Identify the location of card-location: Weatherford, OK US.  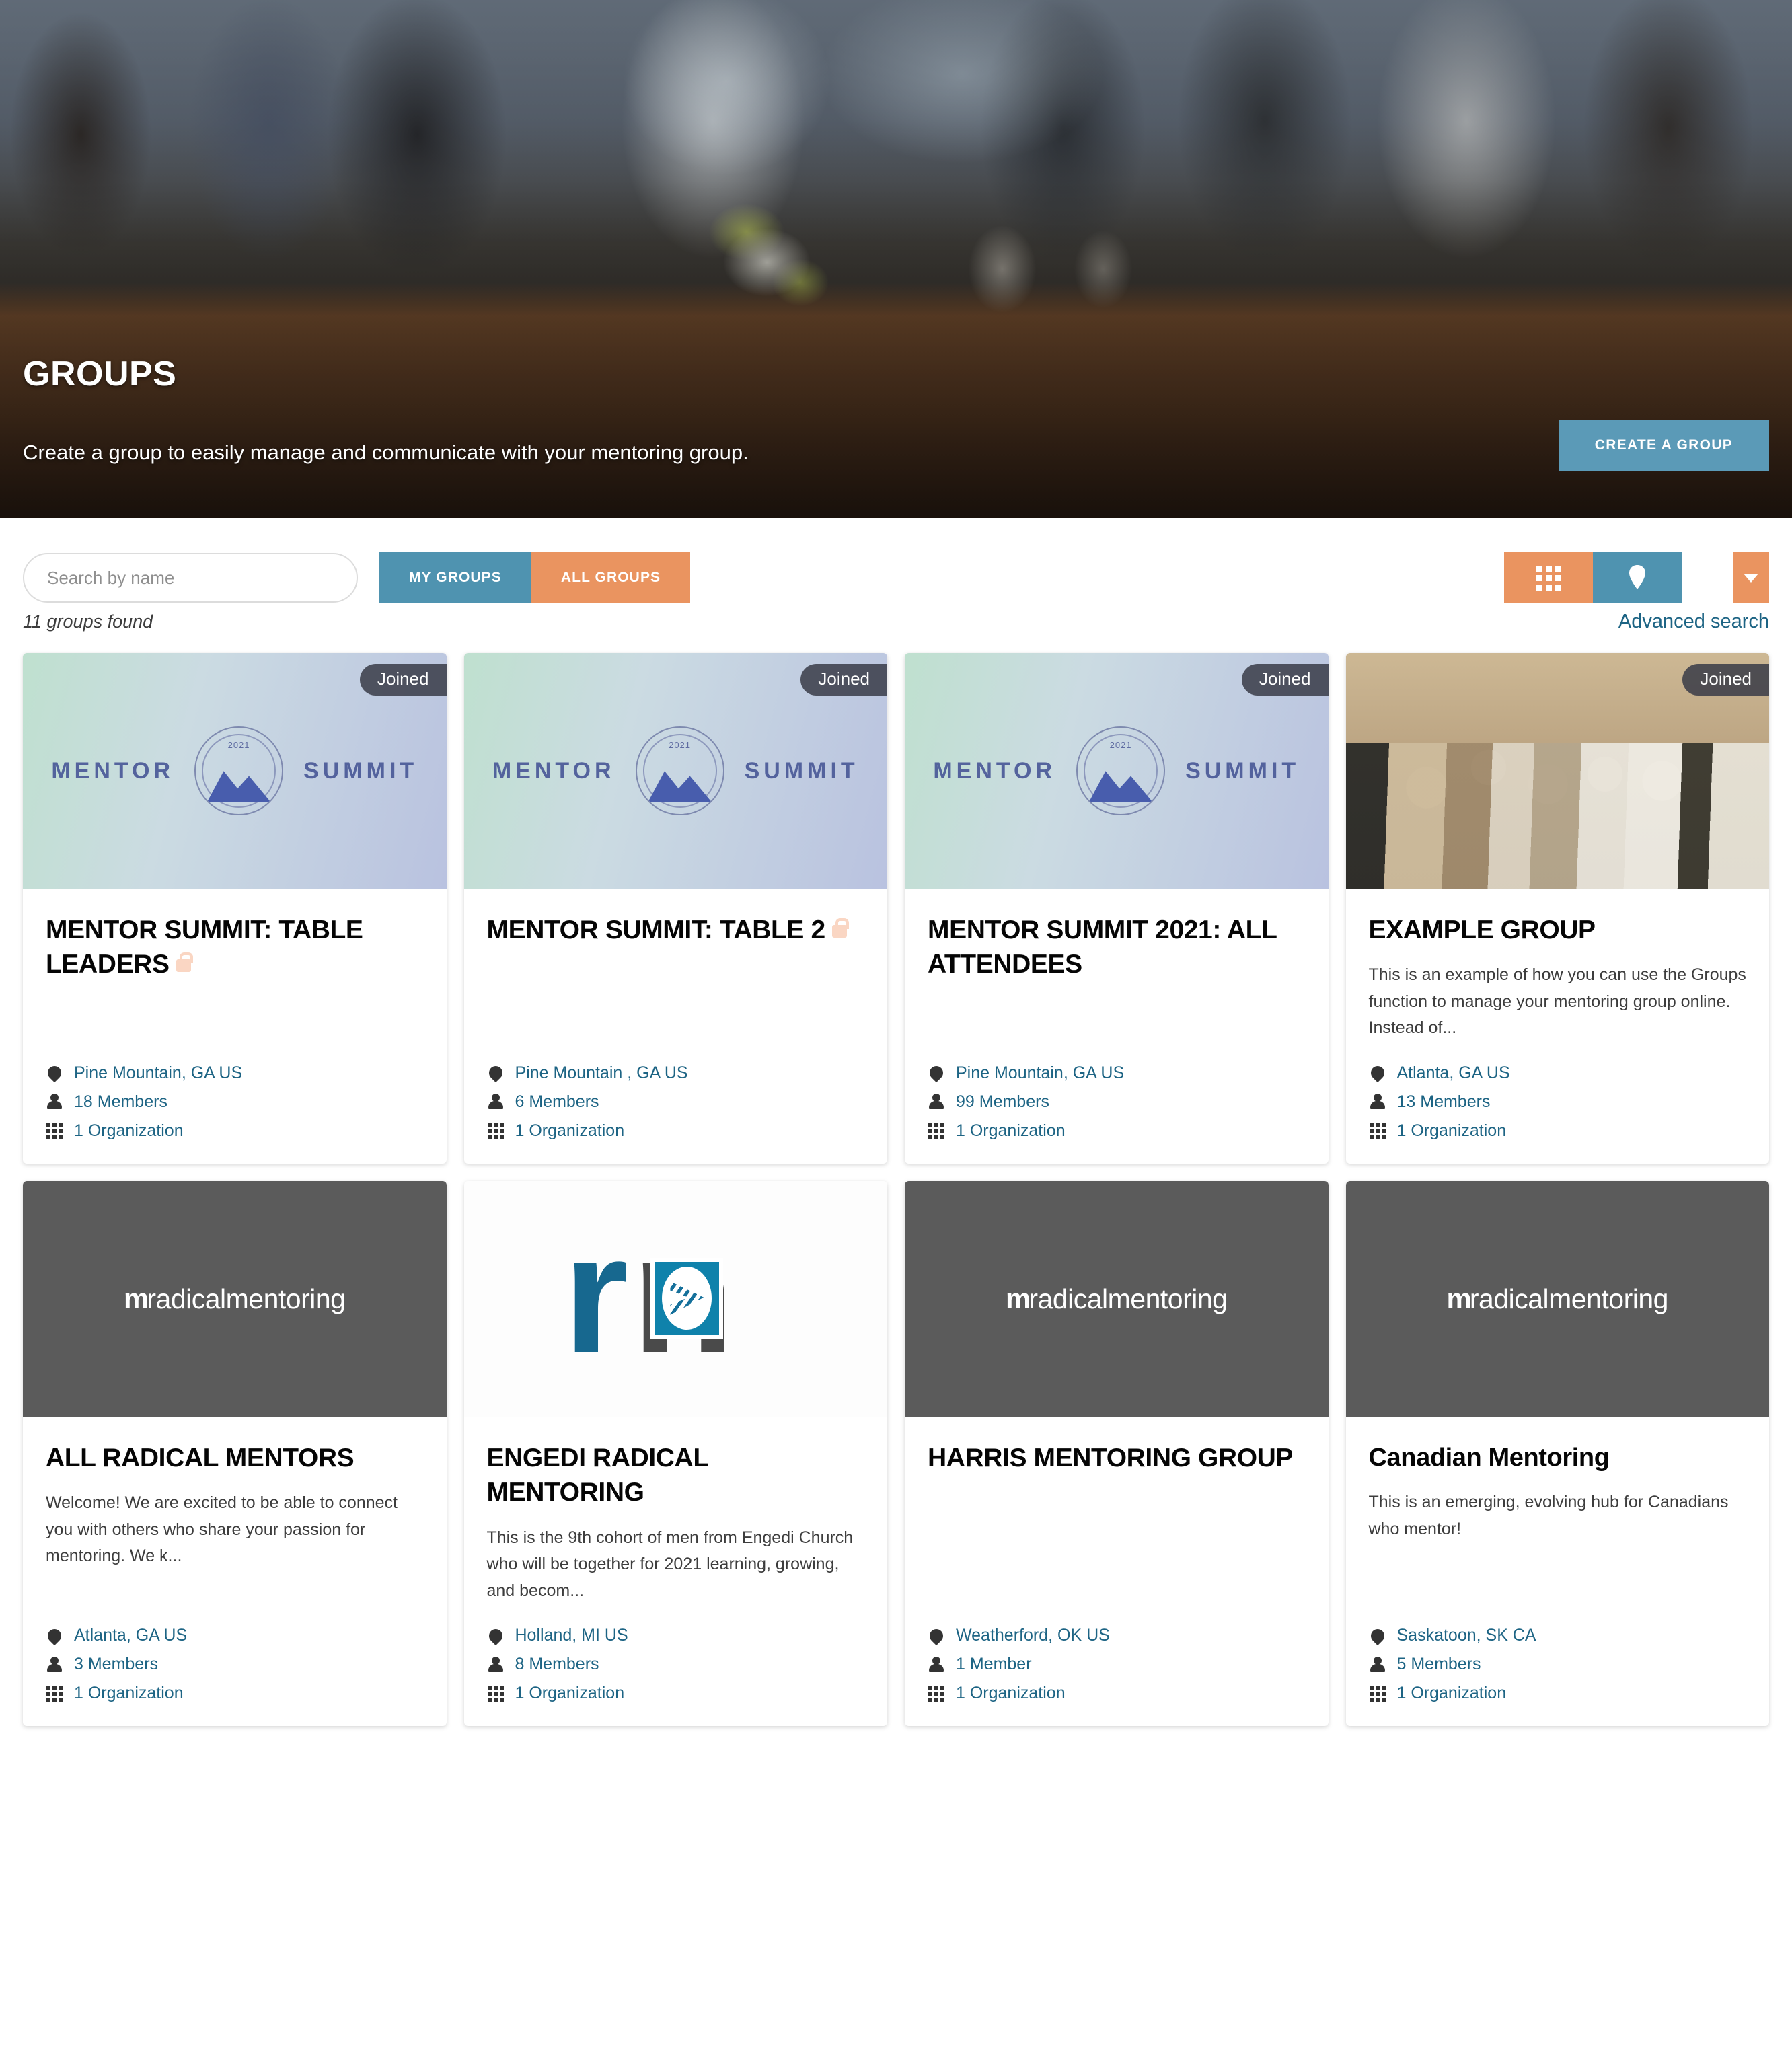
(1116, 1636).